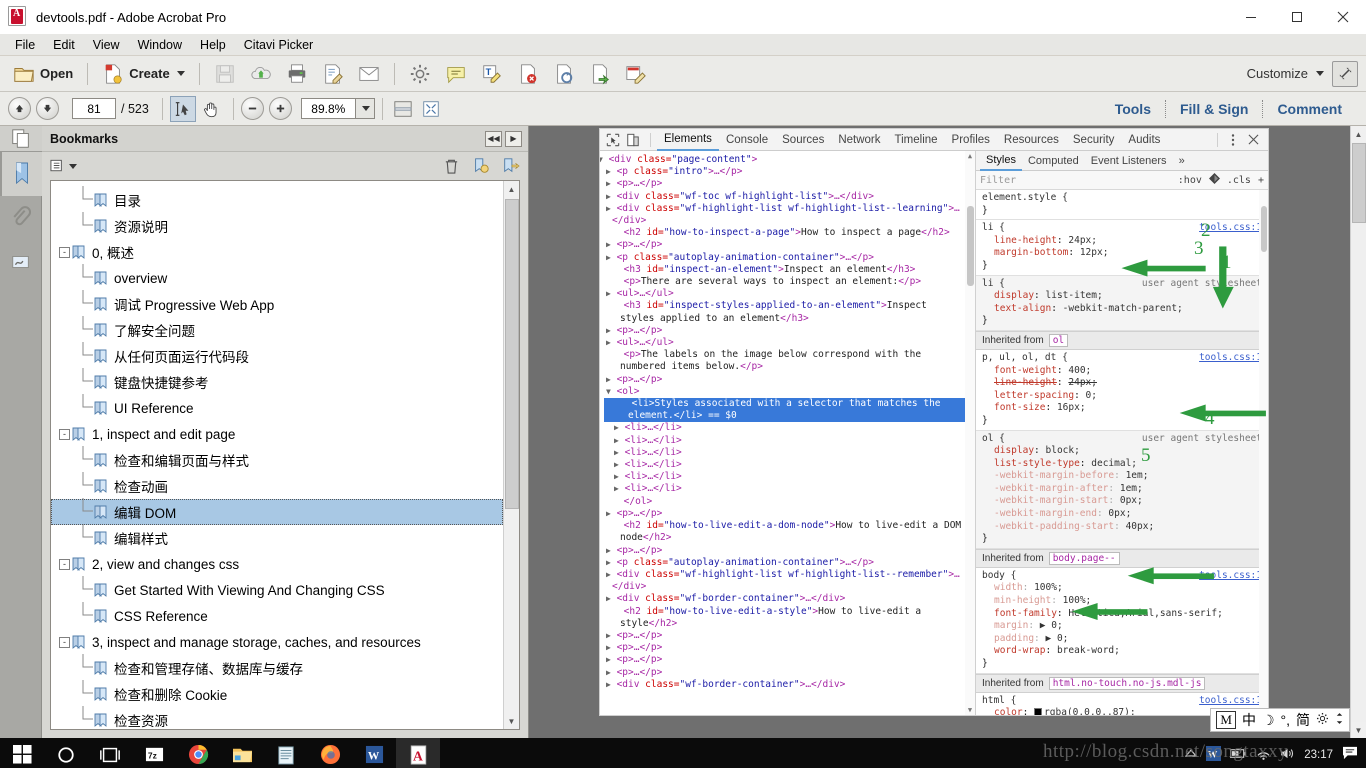  What do you see at coordinates (1091, 395) in the screenshot?
I see `css-value: 0;` at bounding box center [1091, 395].